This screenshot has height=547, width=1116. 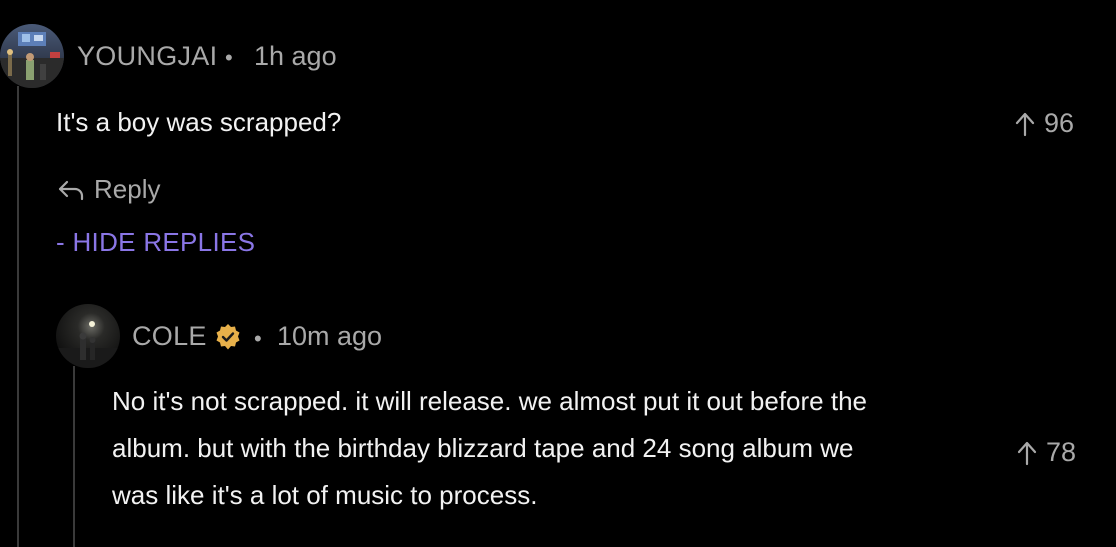 I want to click on reply-username: COLE, so click(x=169, y=336).